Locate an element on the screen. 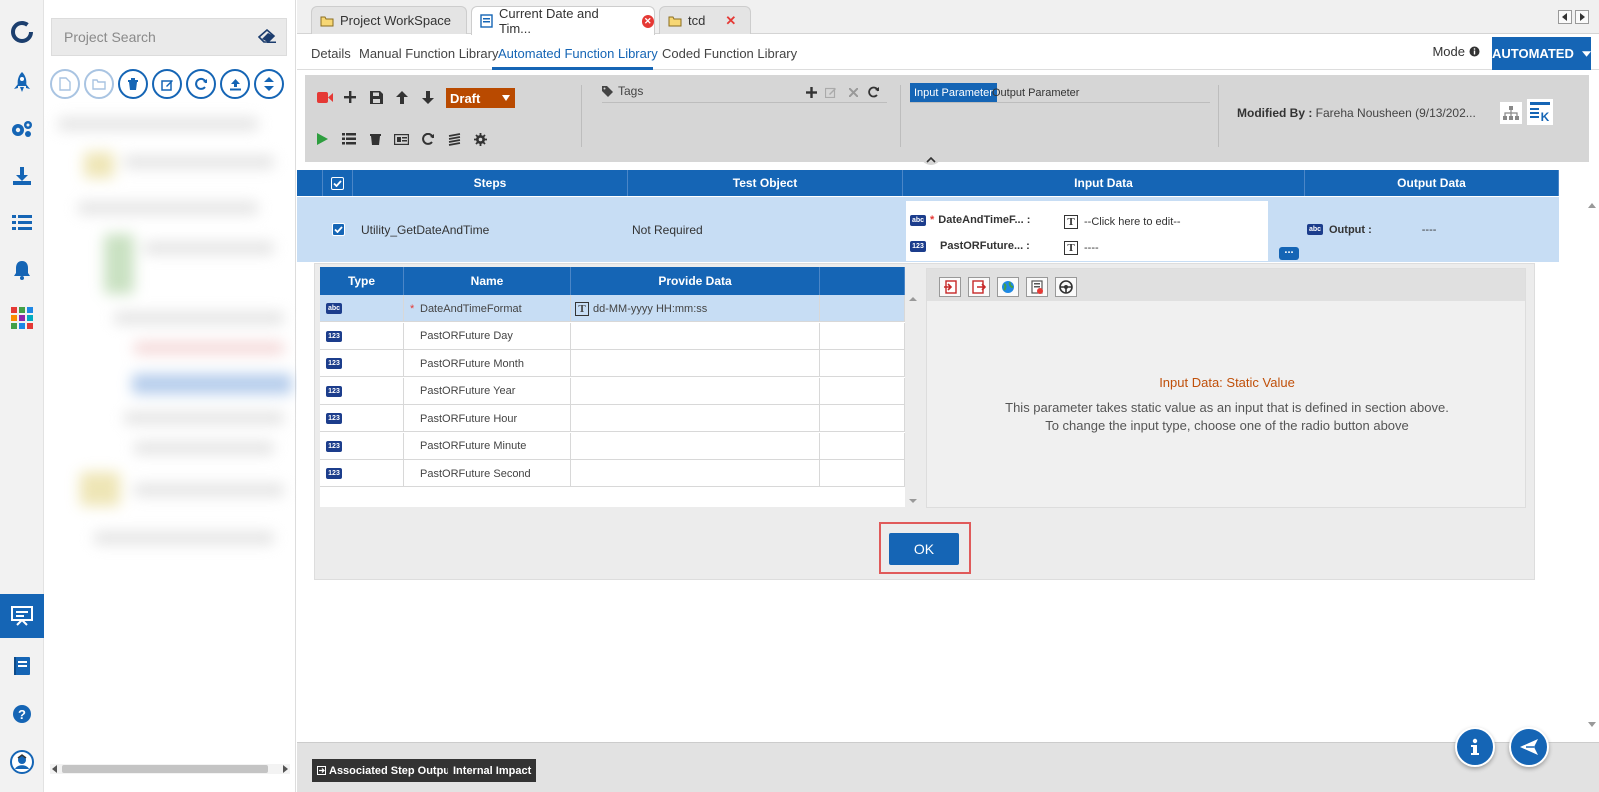 Image resolution: width=1599 pixels, height=792 pixels. export-icon is located at coordinates (979, 287).